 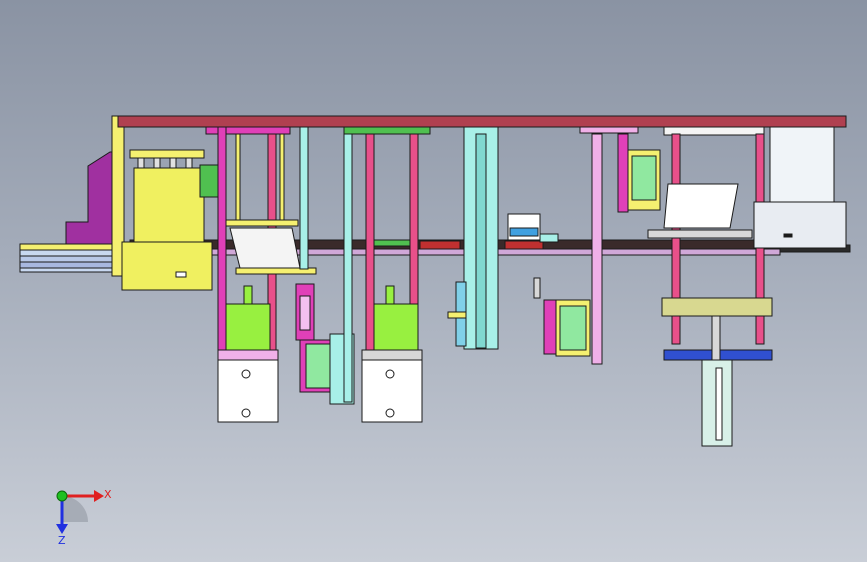 I want to click on coordinate-triad: X Z, so click(x=84, y=517).